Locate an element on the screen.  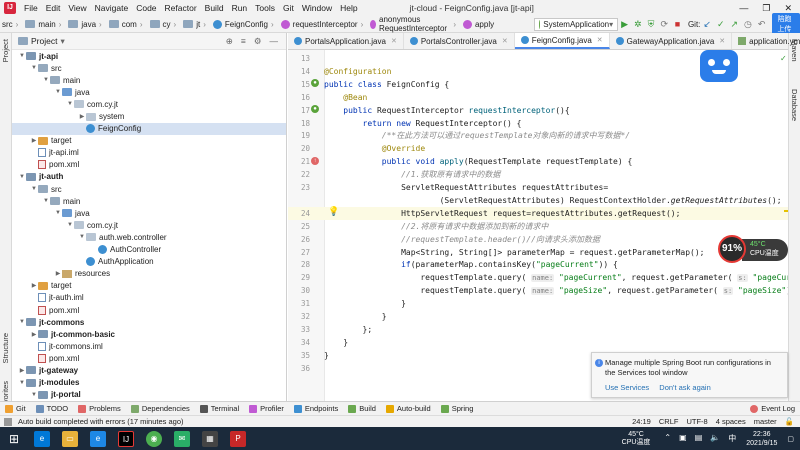
menu-tools: Tools is located at coordinates (265, 8).